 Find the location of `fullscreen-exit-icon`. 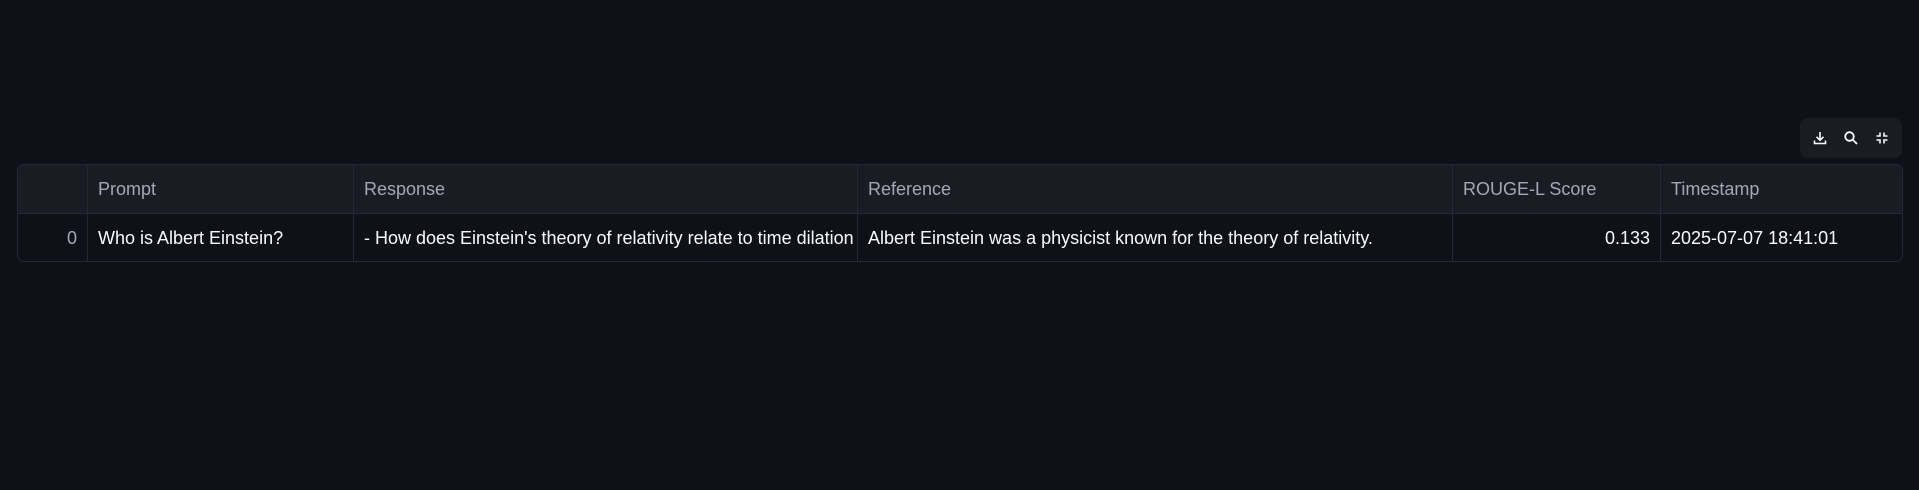

fullscreen-exit-icon is located at coordinates (1882, 138).